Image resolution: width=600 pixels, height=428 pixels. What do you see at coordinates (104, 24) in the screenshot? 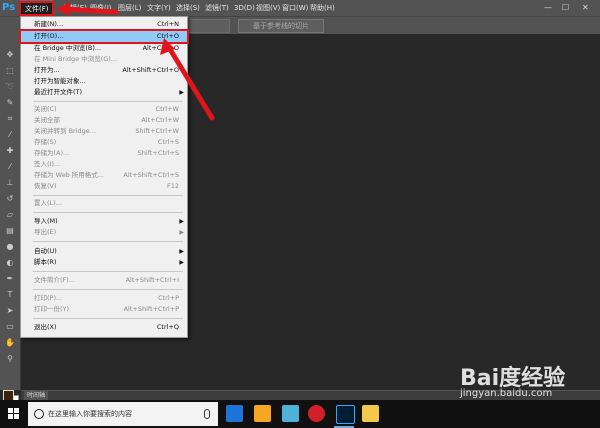
I see `menu-item-new: 新建(N)... Ctrl+N` at bounding box center [104, 24].